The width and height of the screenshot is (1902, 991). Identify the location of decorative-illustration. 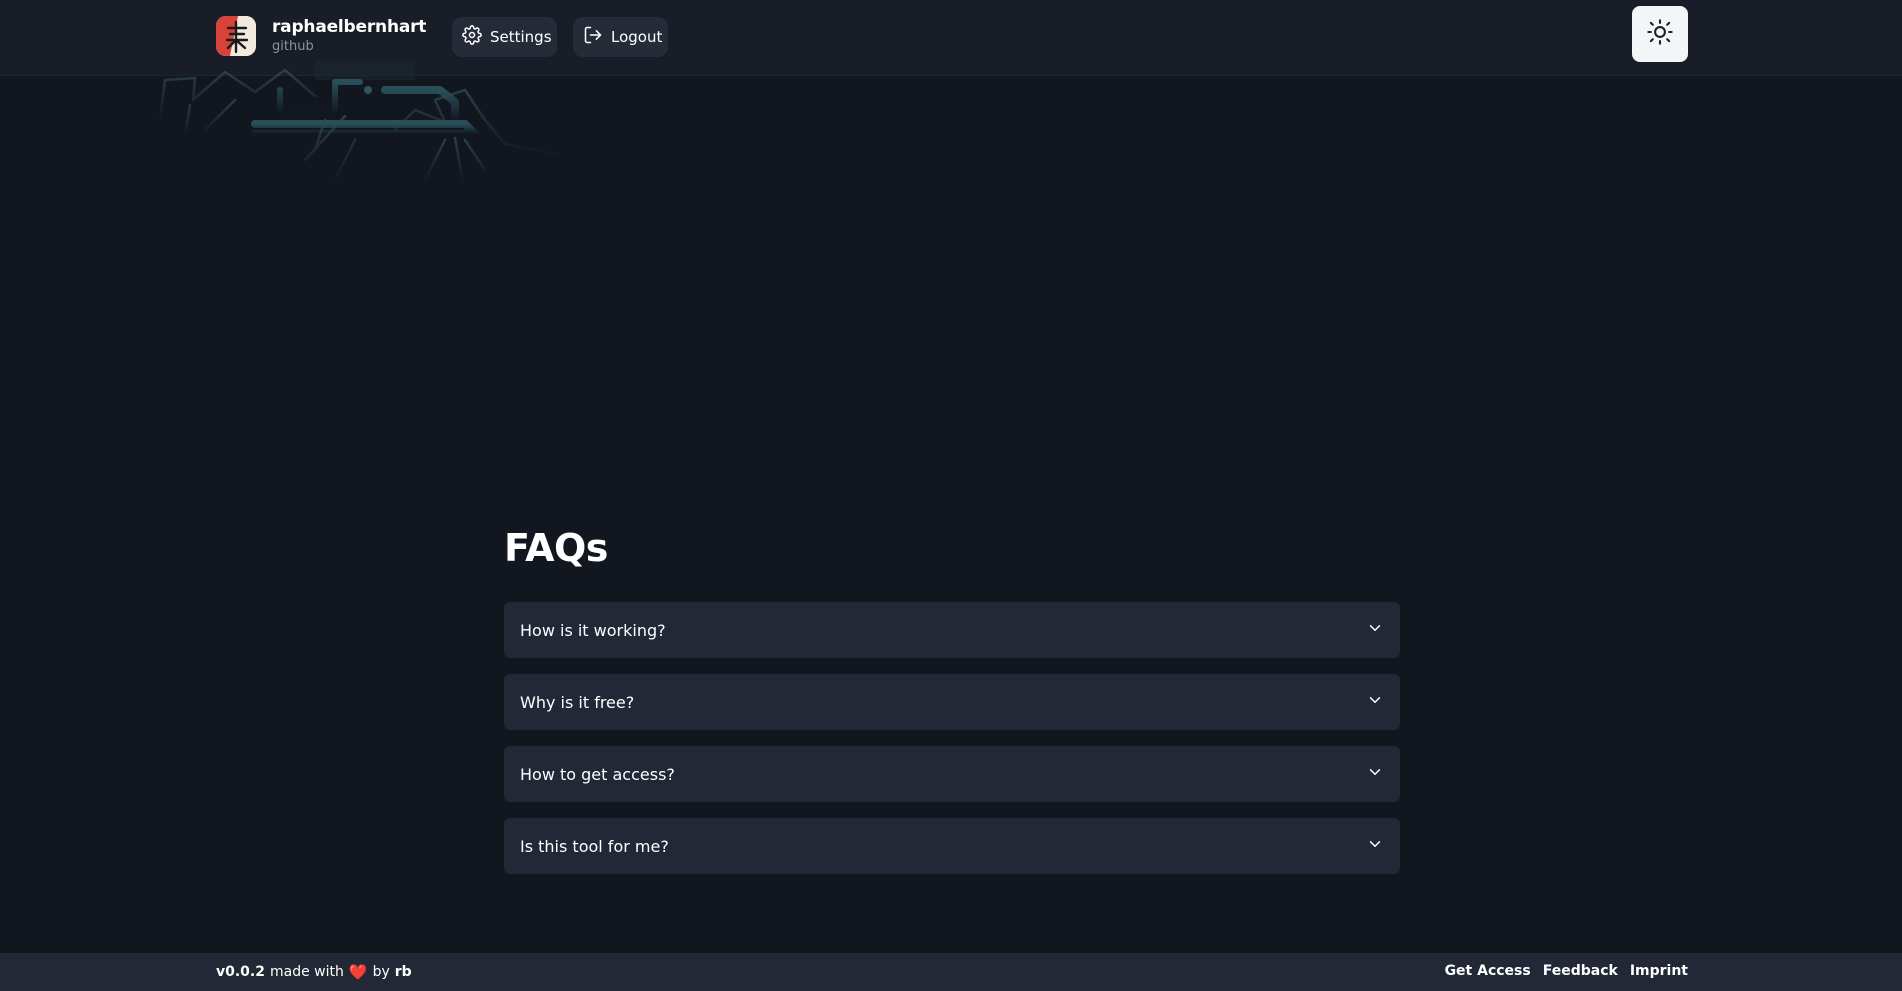
(355, 125).